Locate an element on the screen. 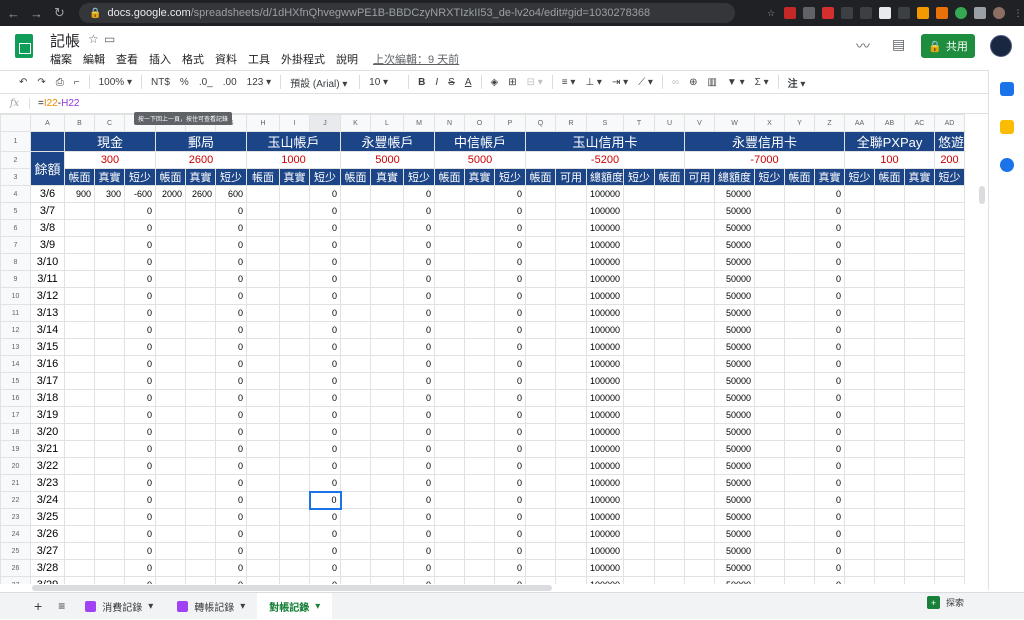  account-name-cell: 永豐信用卡 is located at coordinates (764, 141).